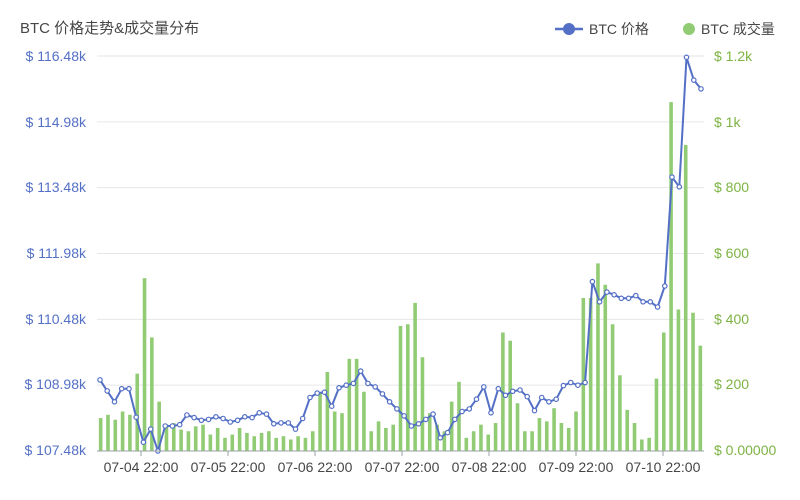  Describe the element at coordinates (729, 29) in the screenshot. I see `legend-item-volume: BTC 成交量` at that location.